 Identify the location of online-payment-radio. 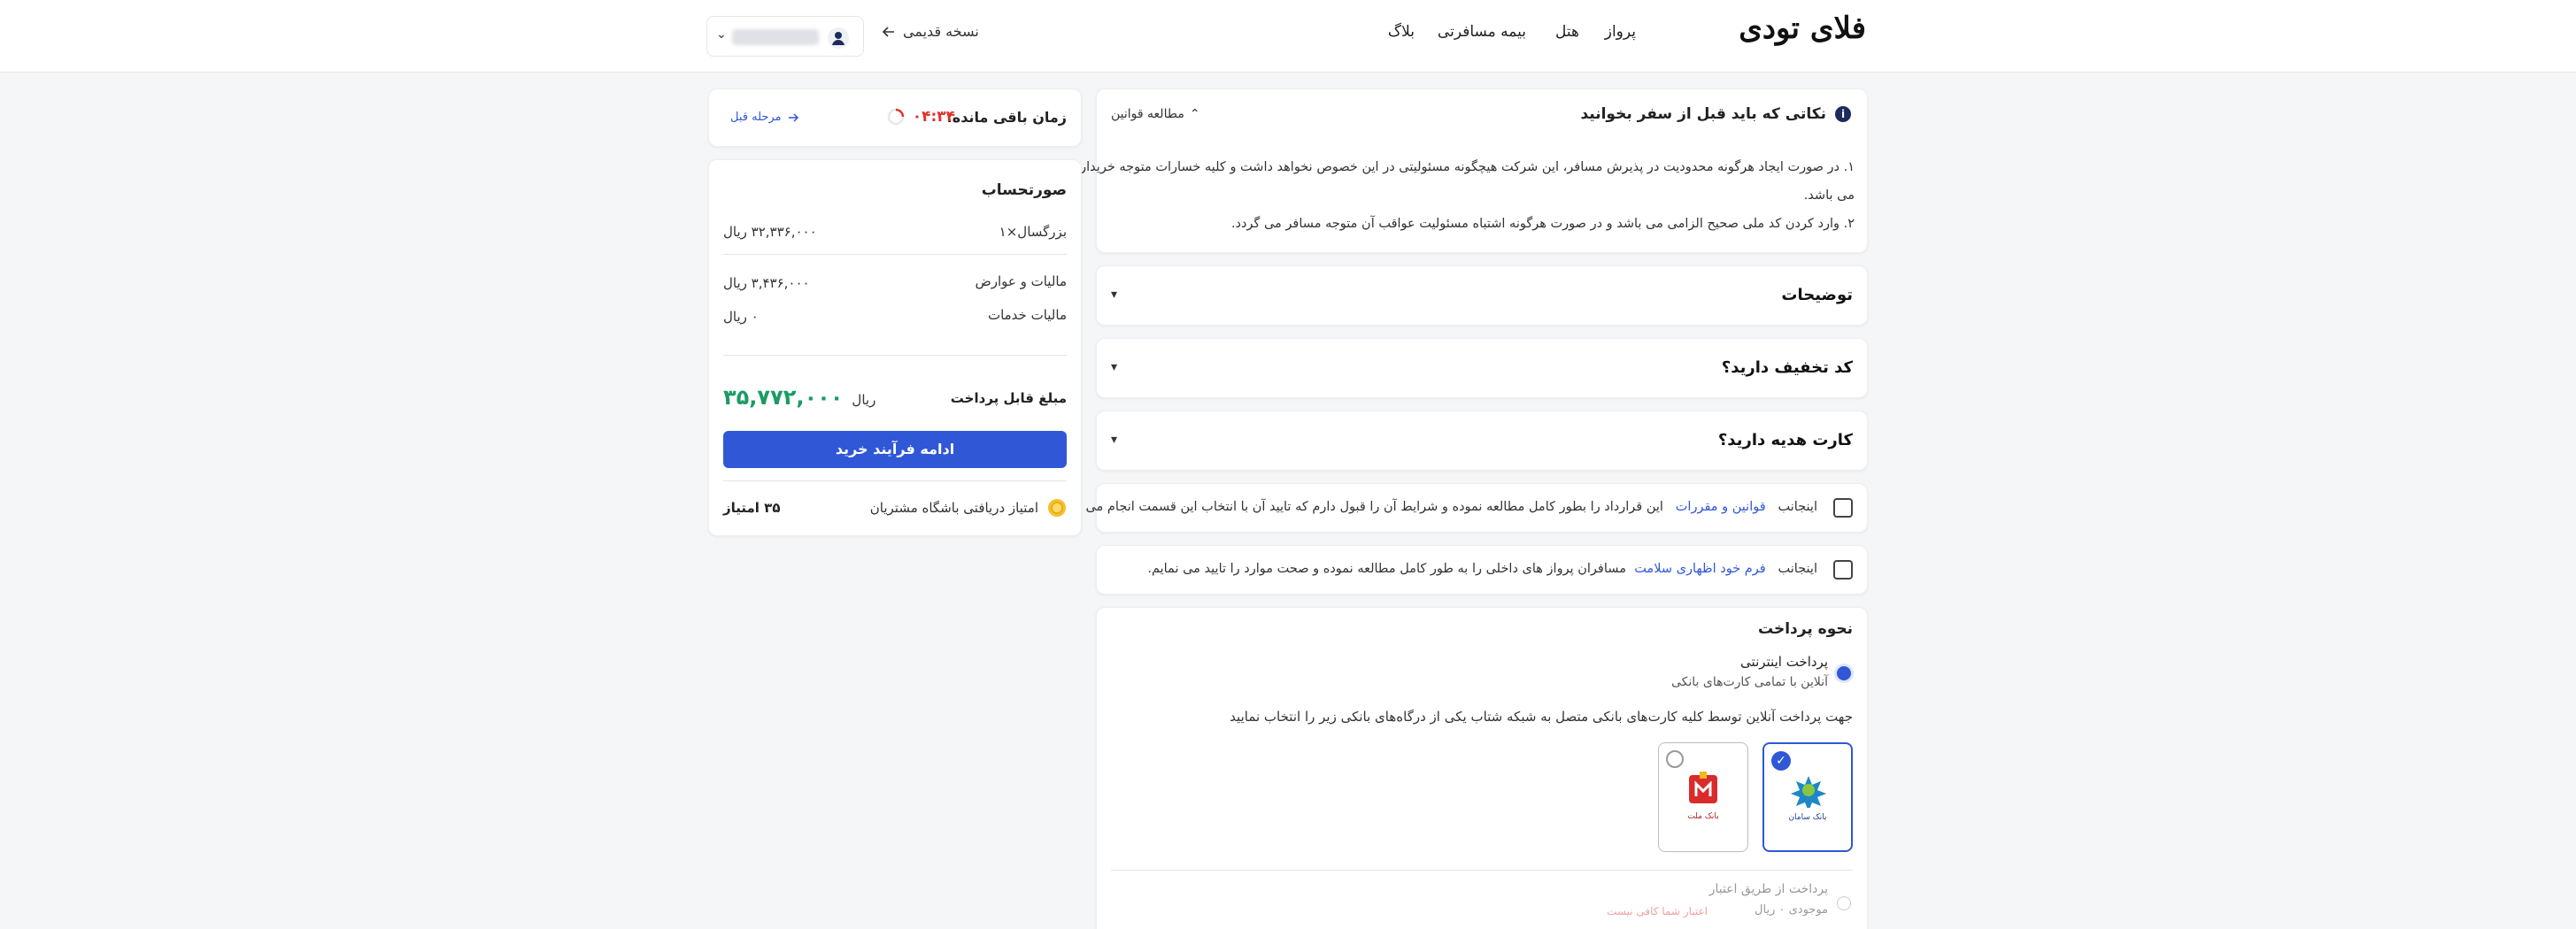
(1844, 673).